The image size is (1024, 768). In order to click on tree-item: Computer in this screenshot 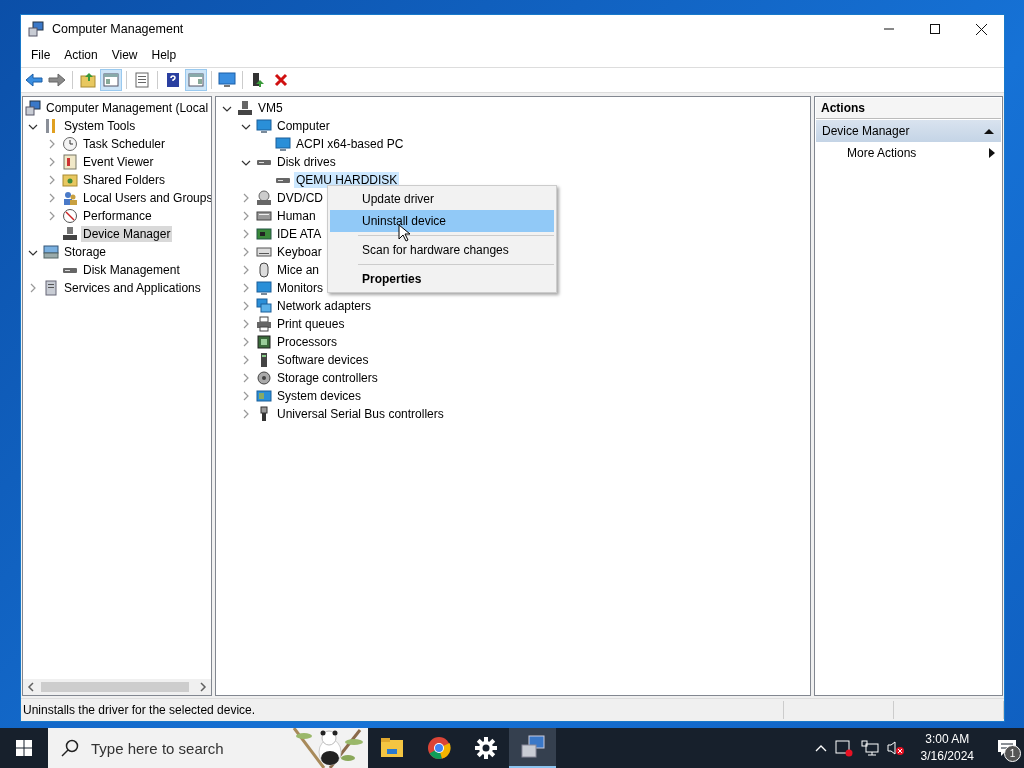, I will do `click(303, 126)`.